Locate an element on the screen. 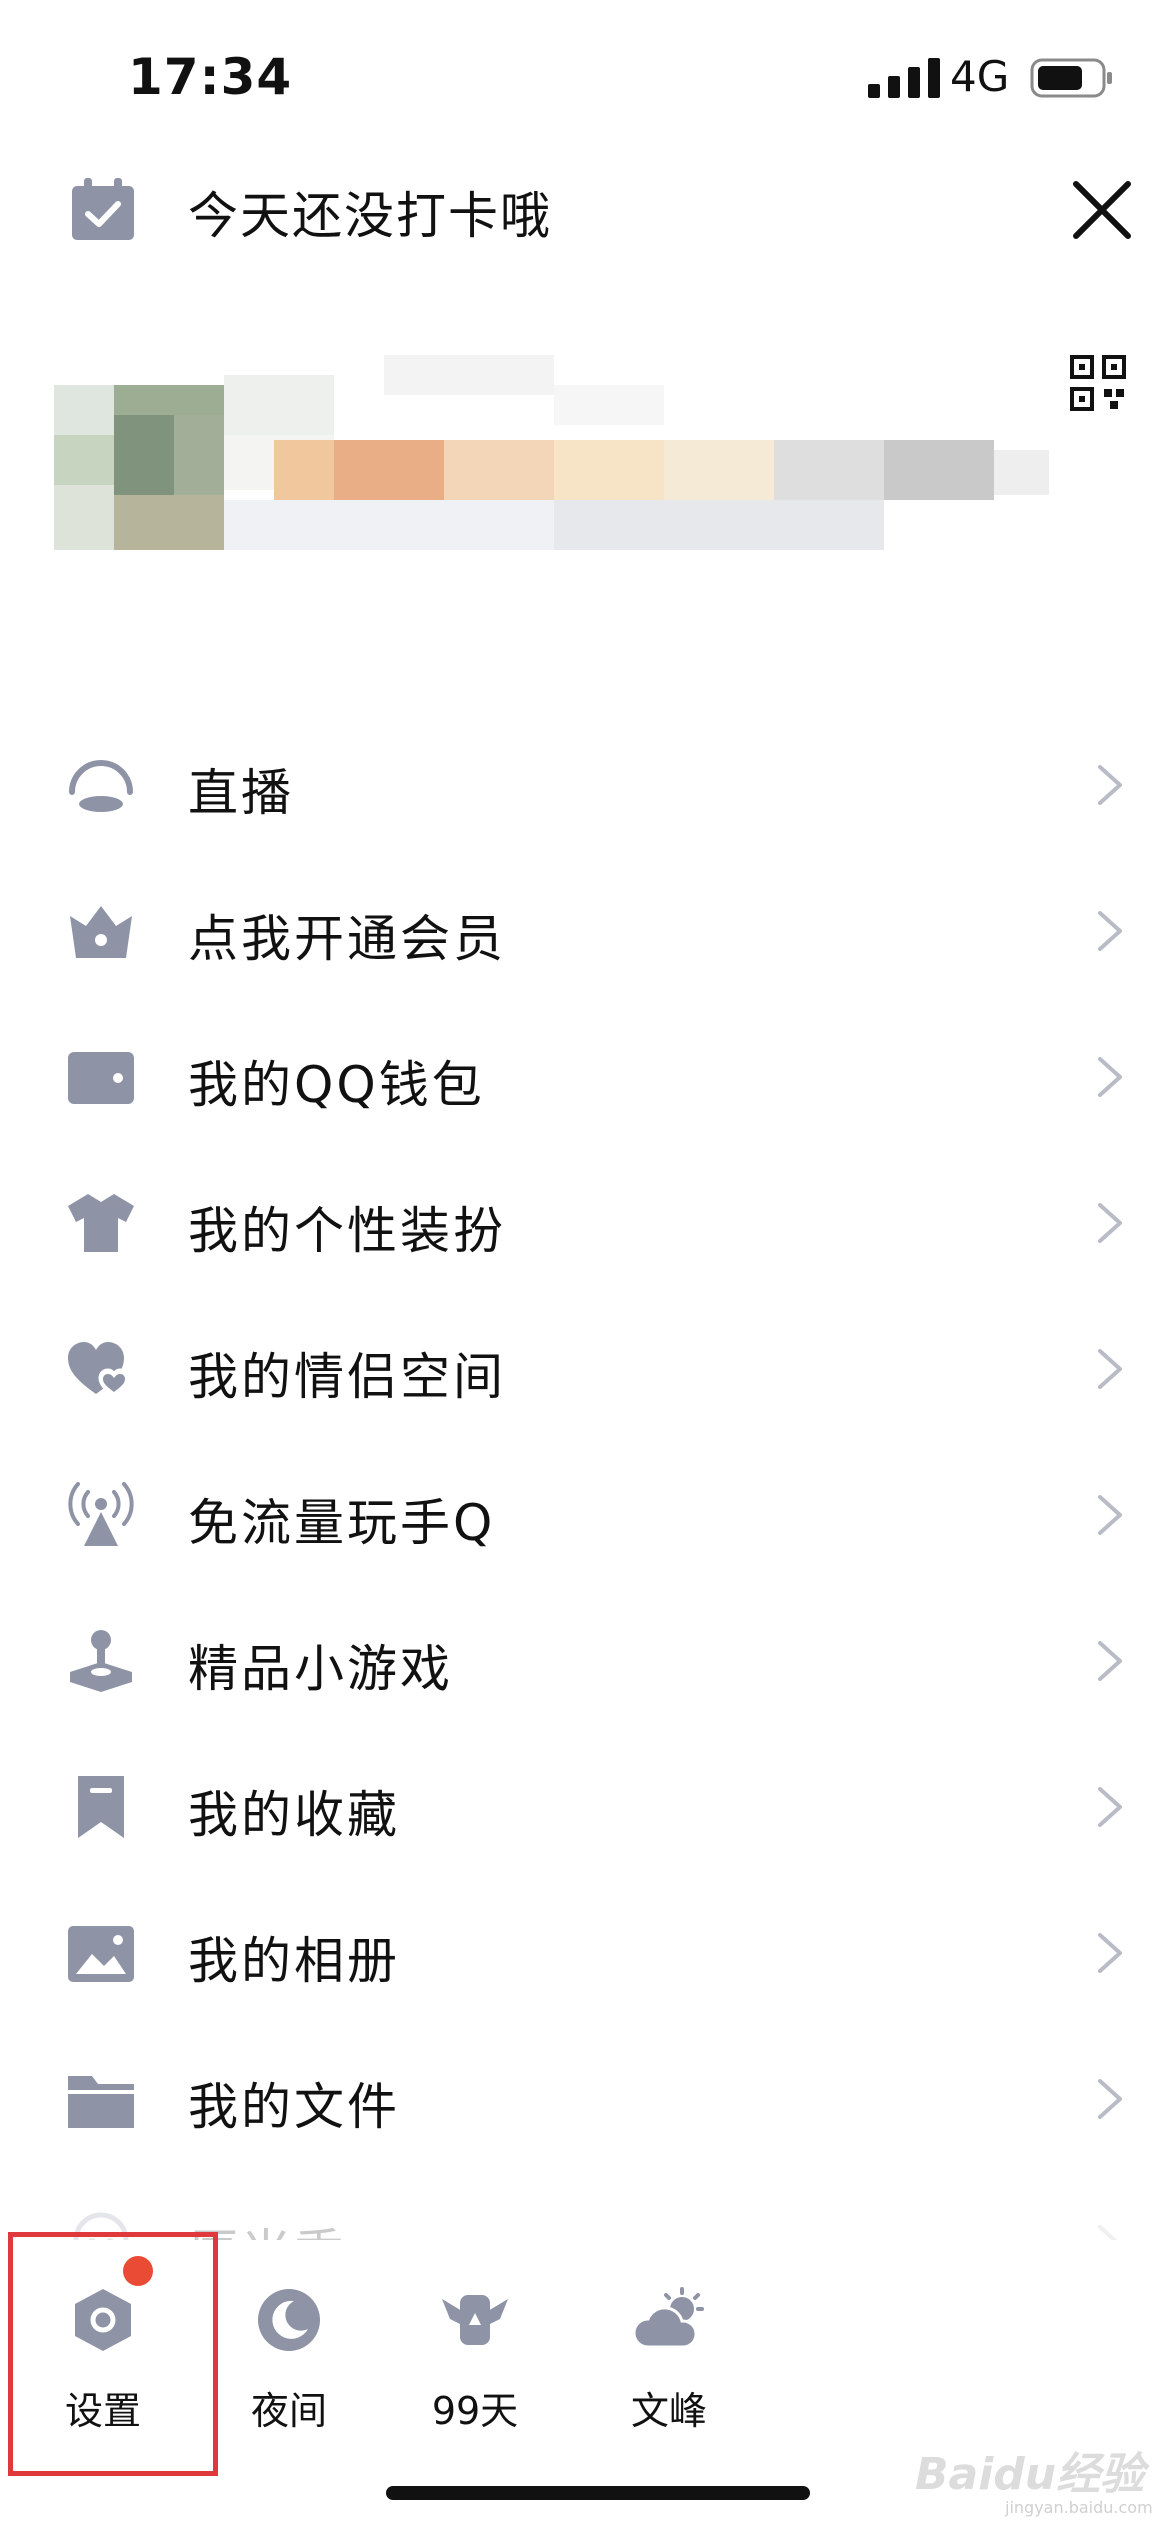  battery-icon is located at coordinates (1071, 78).